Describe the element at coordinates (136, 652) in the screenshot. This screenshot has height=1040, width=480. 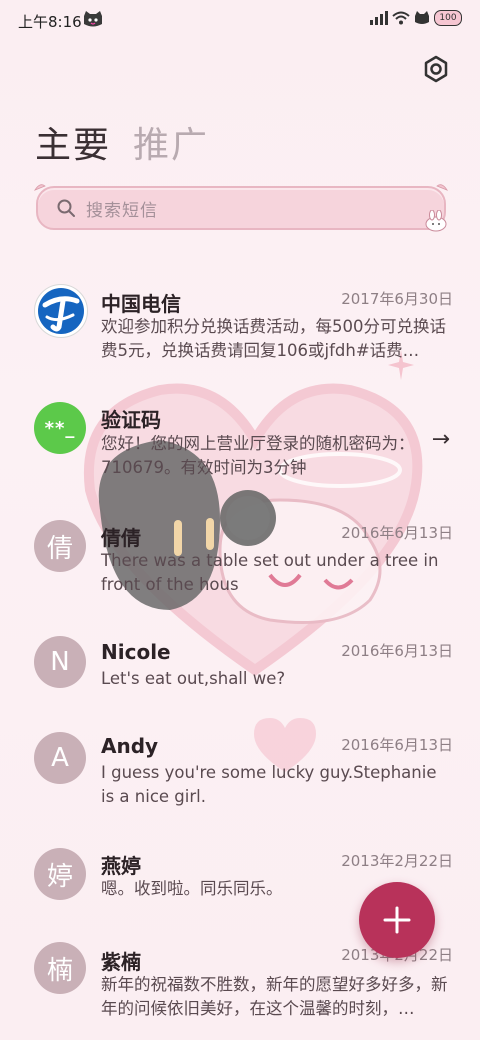
I see `sender-name: Nicole` at that location.